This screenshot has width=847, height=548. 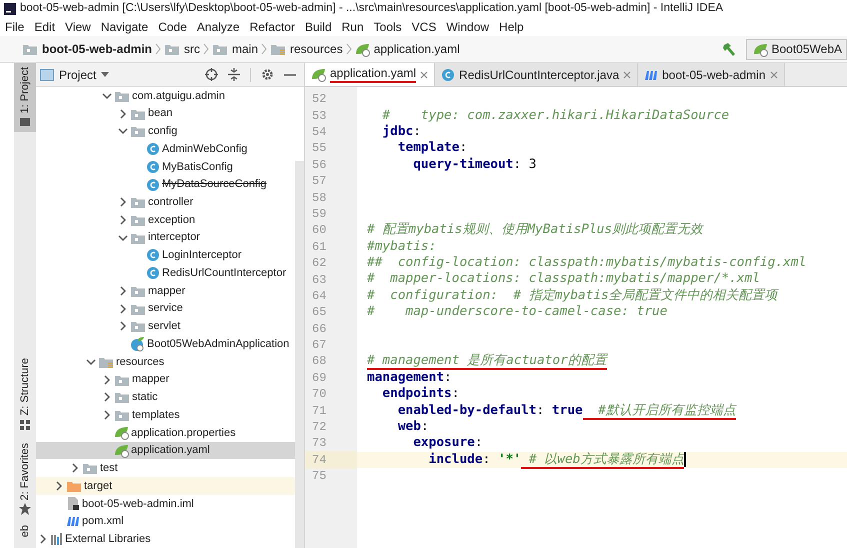 What do you see at coordinates (165, 255) in the screenshot?
I see `tree-item: LoginInterceptor` at bounding box center [165, 255].